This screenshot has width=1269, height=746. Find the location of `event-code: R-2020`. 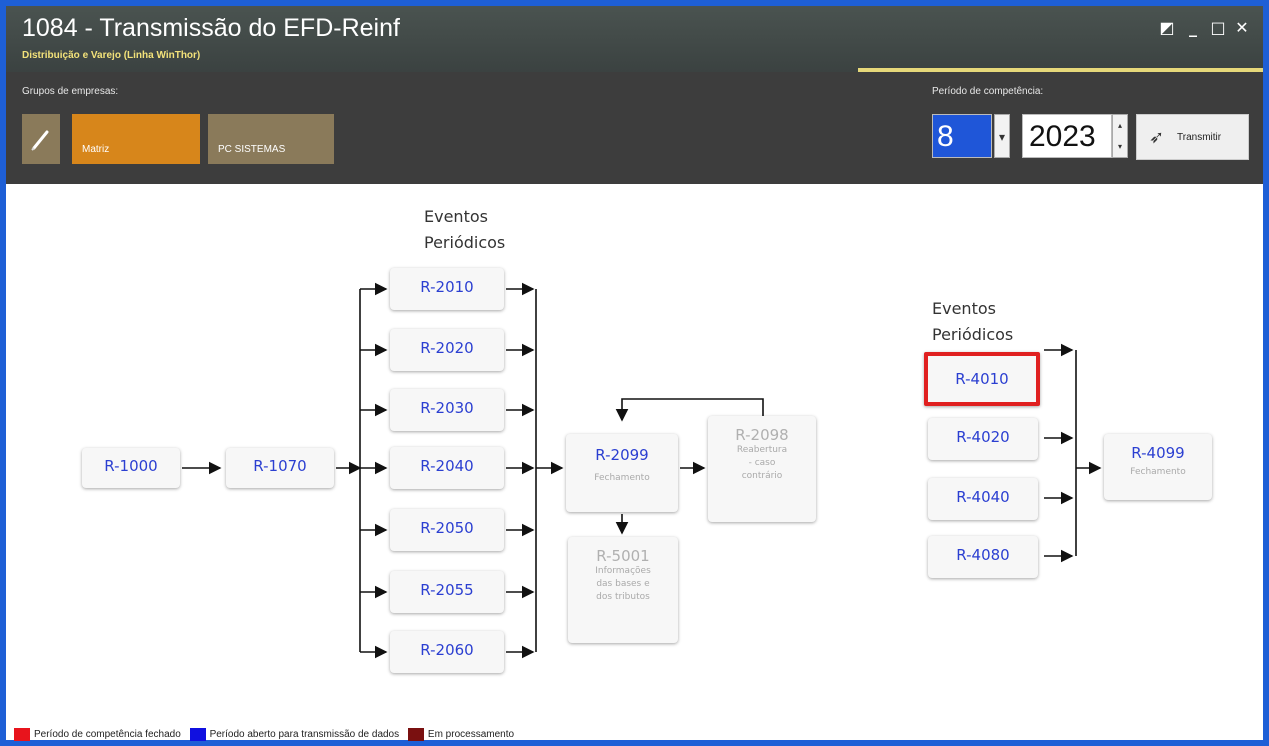

event-code: R-2020 is located at coordinates (447, 348).